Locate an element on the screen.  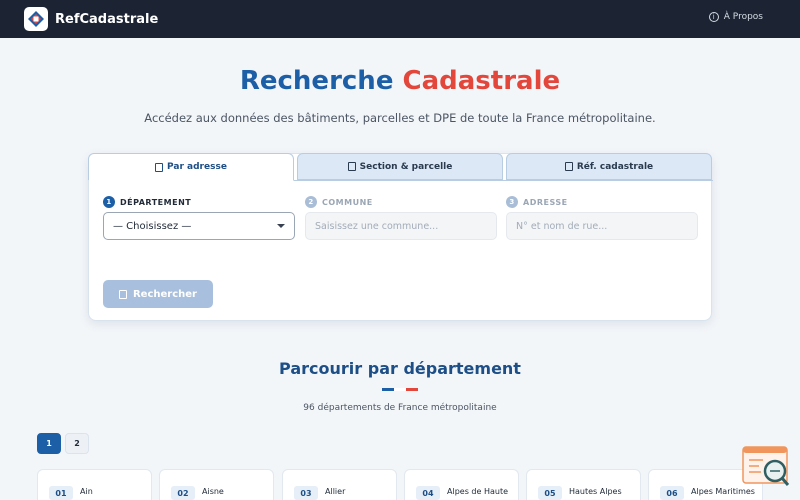
step-badge: 2 is located at coordinates (311, 202).